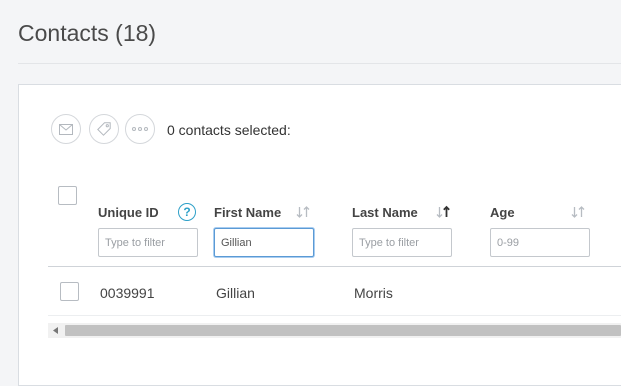 Image resolution: width=621 pixels, height=386 pixels. I want to click on email-button, so click(66, 129).